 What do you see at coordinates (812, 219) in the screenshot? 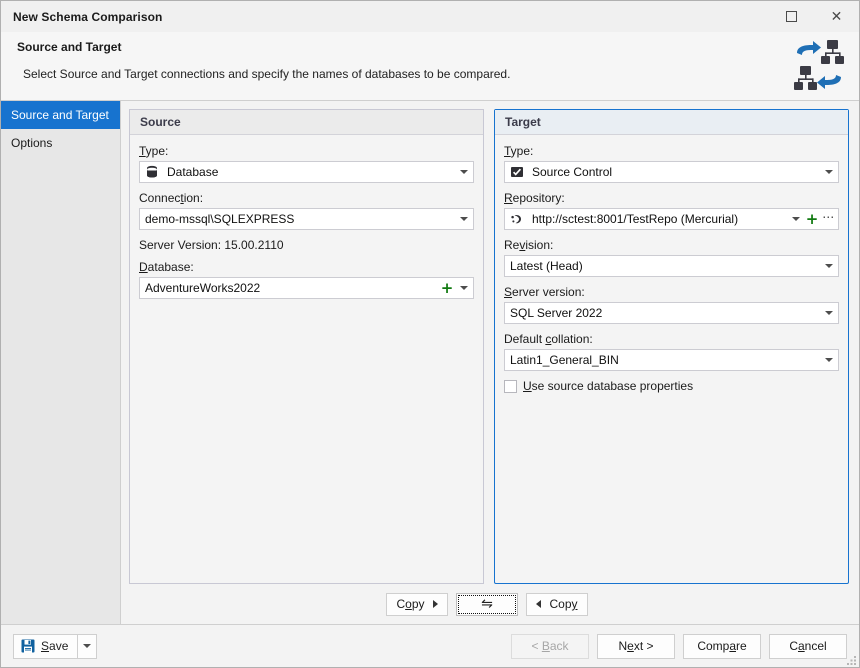
I see `add-repository-icon: +` at bounding box center [812, 219].